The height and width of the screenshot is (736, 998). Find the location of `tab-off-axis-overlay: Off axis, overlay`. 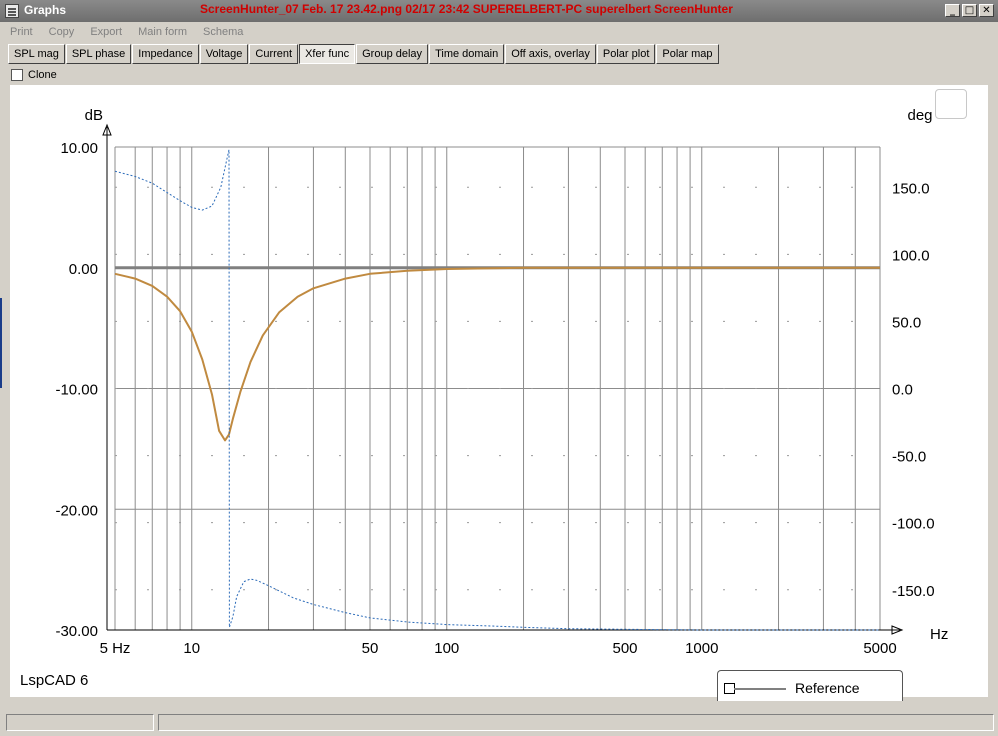

tab-off-axis-overlay: Off axis, overlay is located at coordinates (550, 54).